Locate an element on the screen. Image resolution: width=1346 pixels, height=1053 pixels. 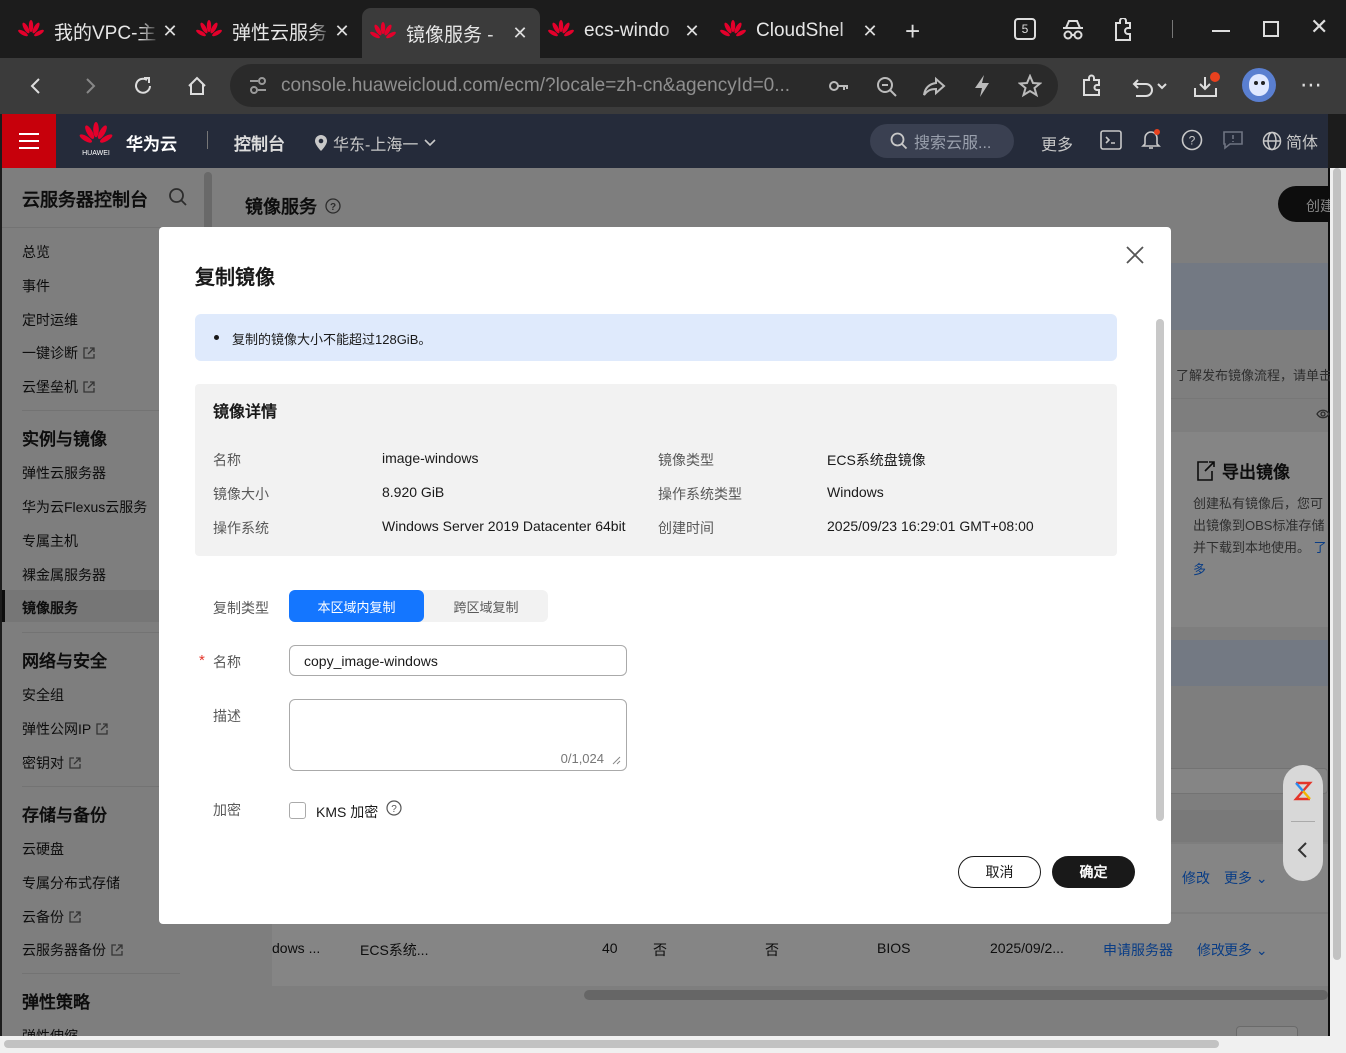
region-selector: 华东-上海一 is located at coordinates (375, 143).